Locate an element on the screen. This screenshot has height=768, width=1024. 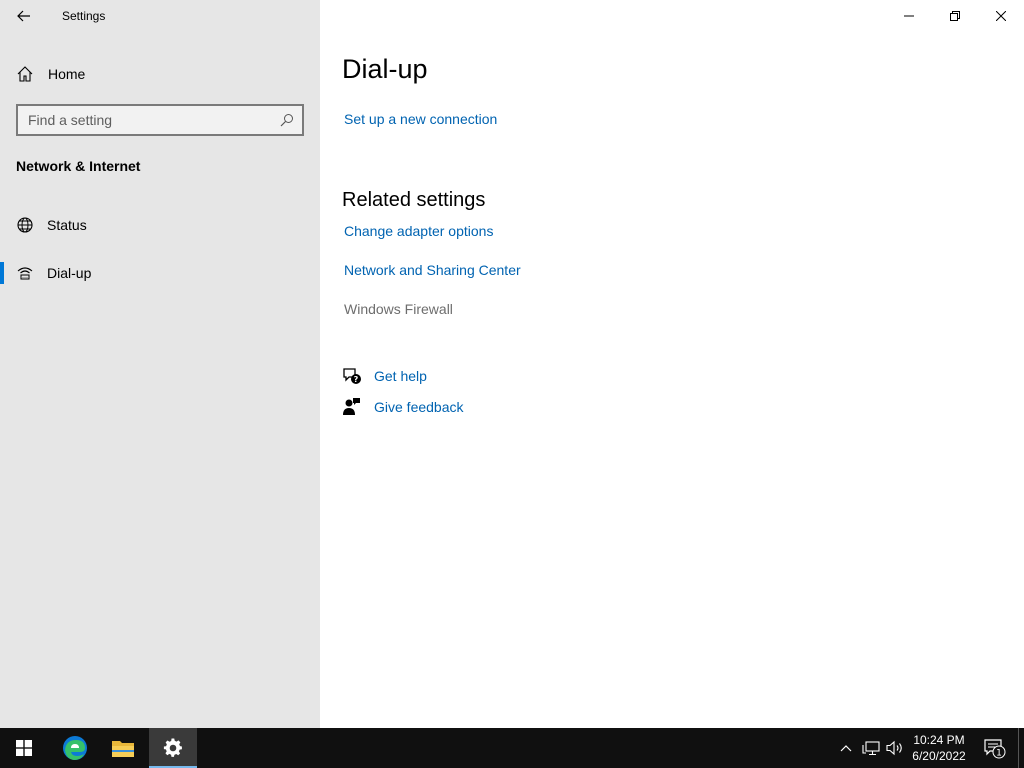
feedback-person-icon is located at coordinates (351, 406).